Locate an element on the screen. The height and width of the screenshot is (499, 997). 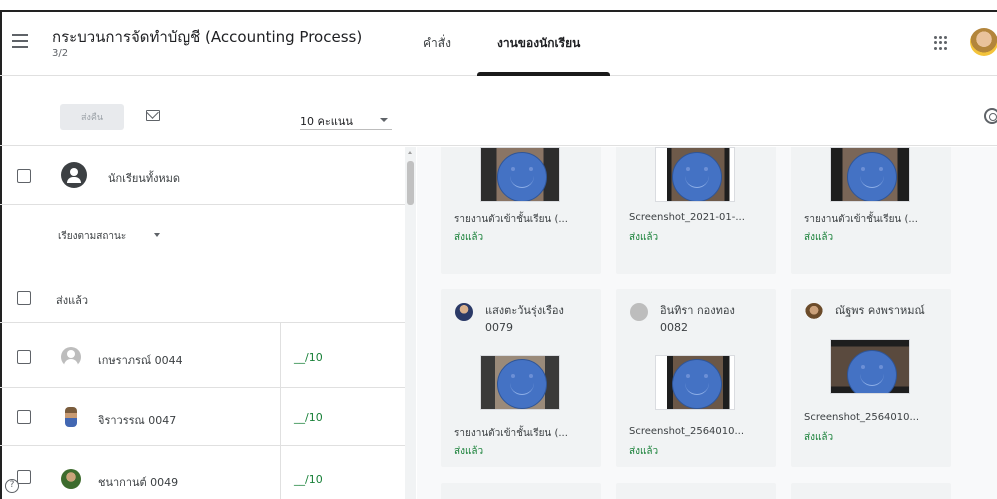
all-students-row: นักเรียนทั้งหมด is located at coordinates (202, 176).